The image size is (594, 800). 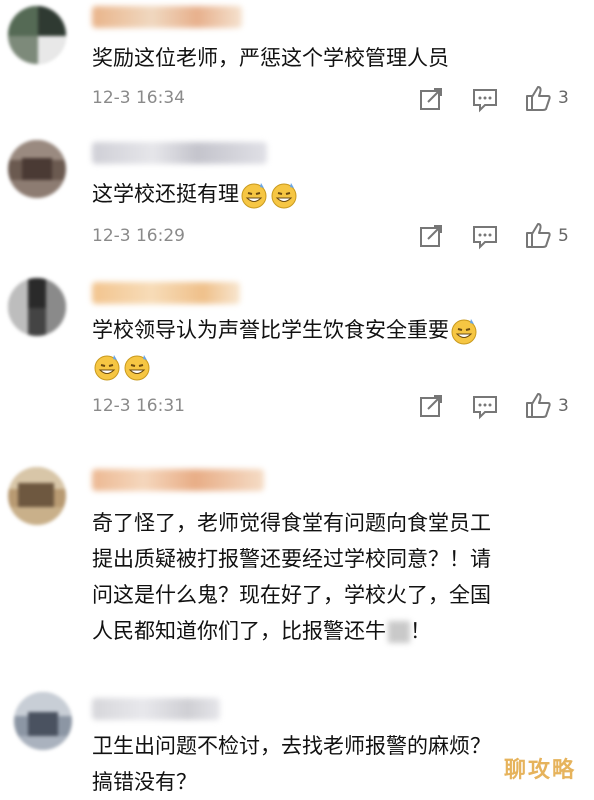 I want to click on comment-line-text: 人民都知道你们了，比报警还牛, so click(x=239, y=631).